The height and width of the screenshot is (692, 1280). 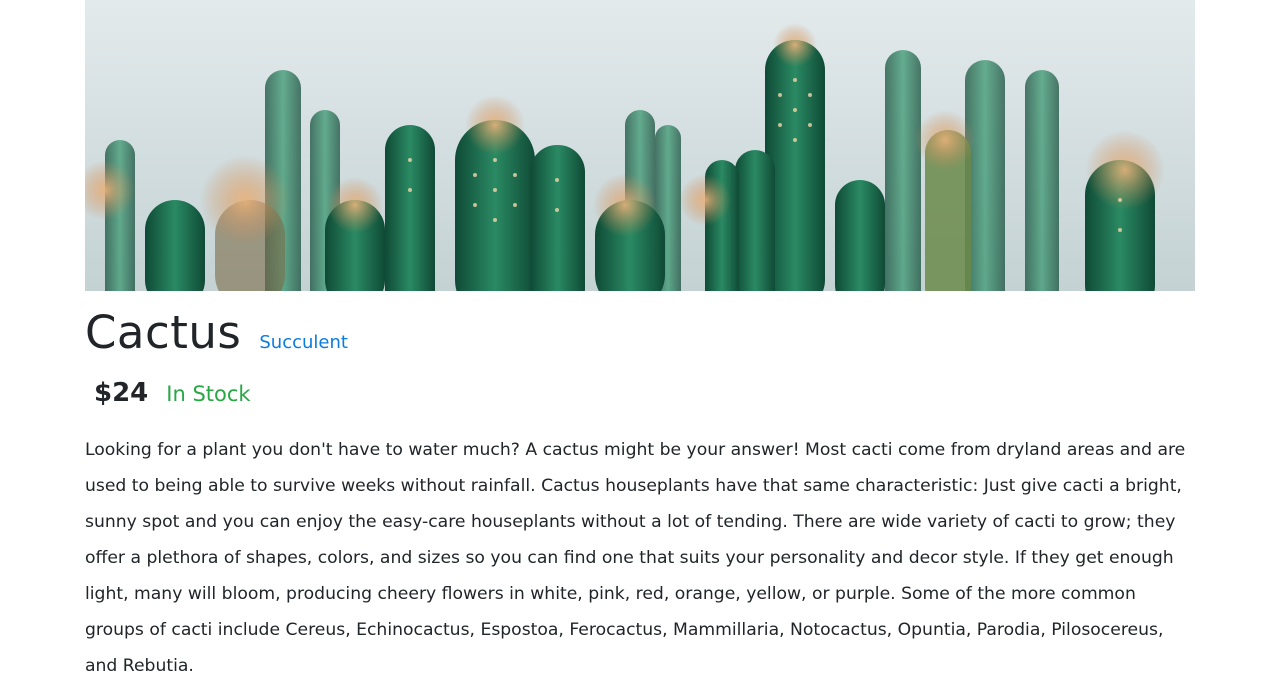 I want to click on product-title-row: Cactus Succulent, so click(x=216, y=336).